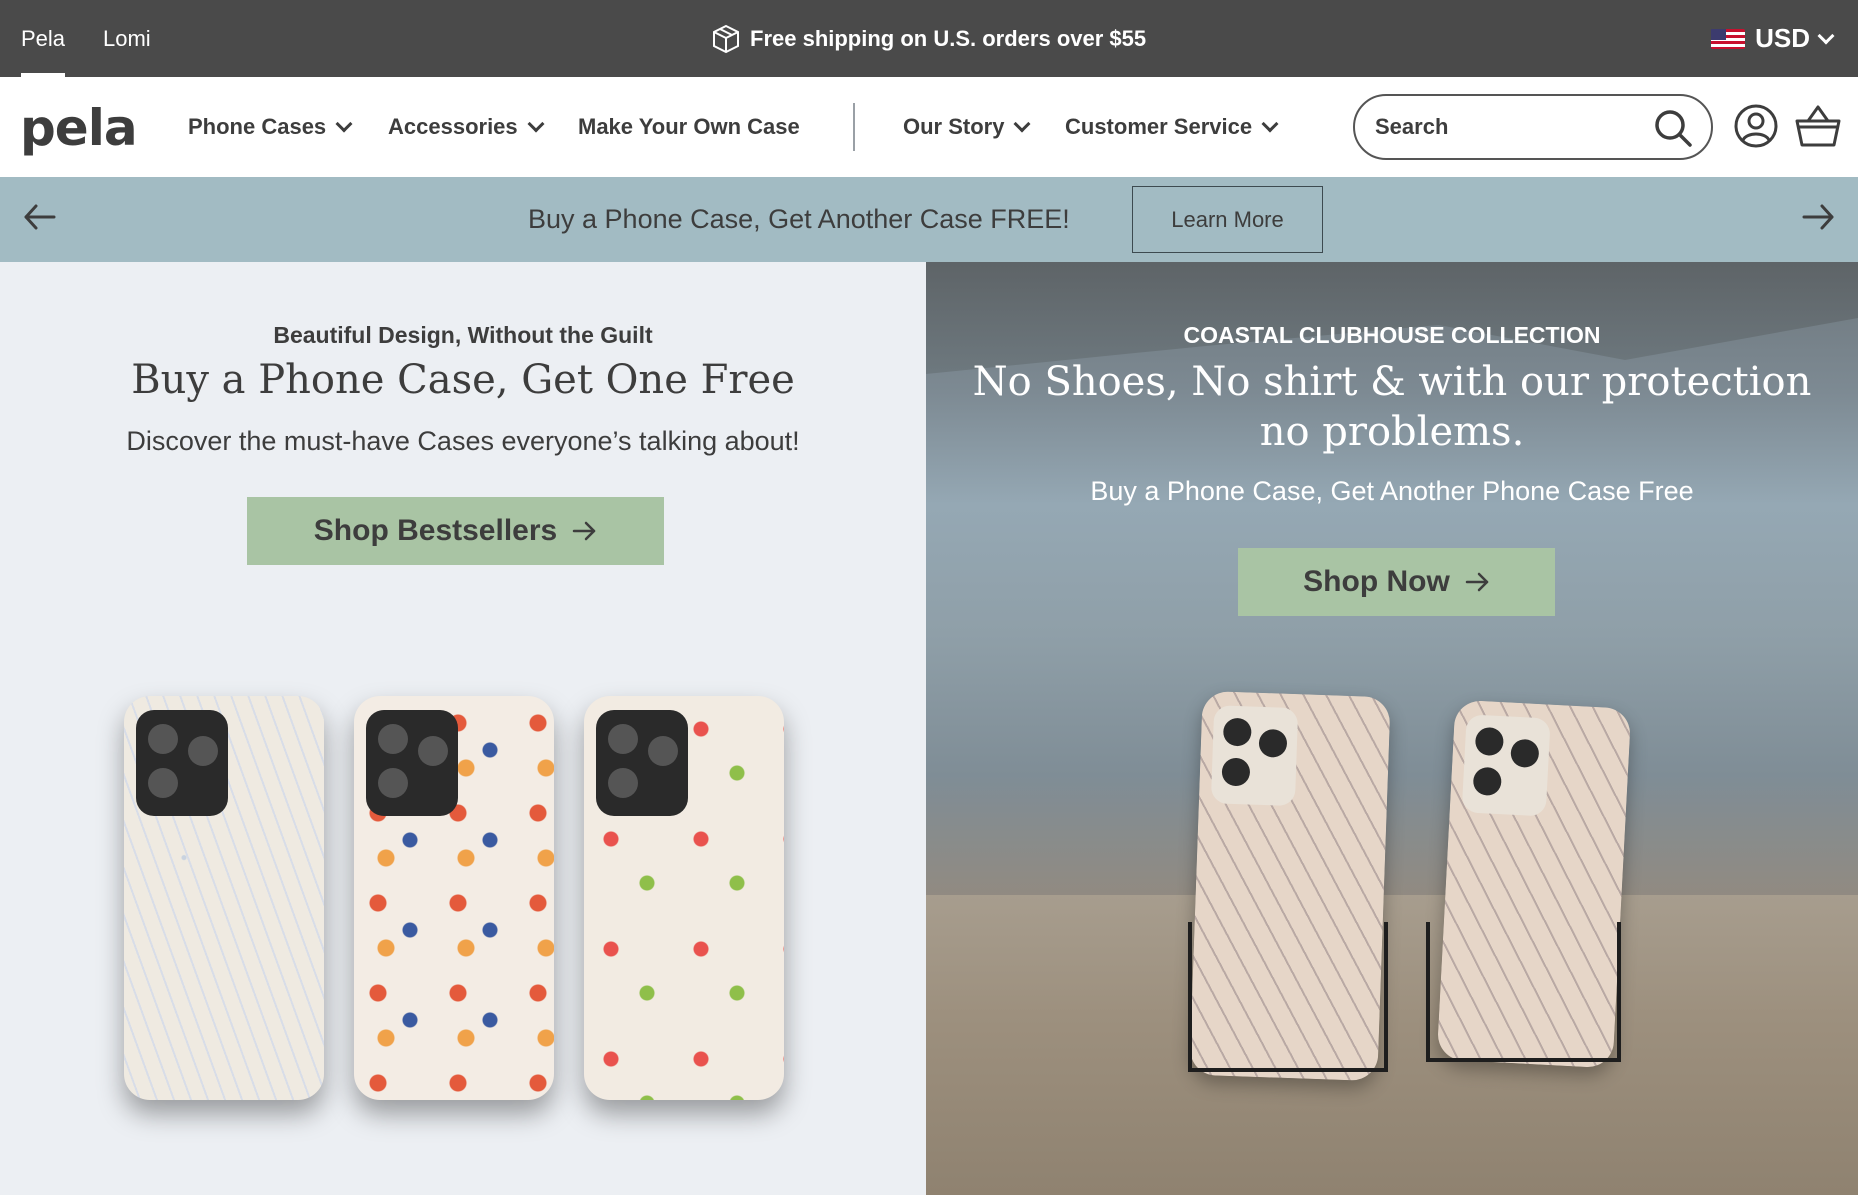 This screenshot has height=1195, width=1858. Describe the element at coordinates (1227, 219) in the screenshot. I see `learn-more-button: Learn More` at that location.